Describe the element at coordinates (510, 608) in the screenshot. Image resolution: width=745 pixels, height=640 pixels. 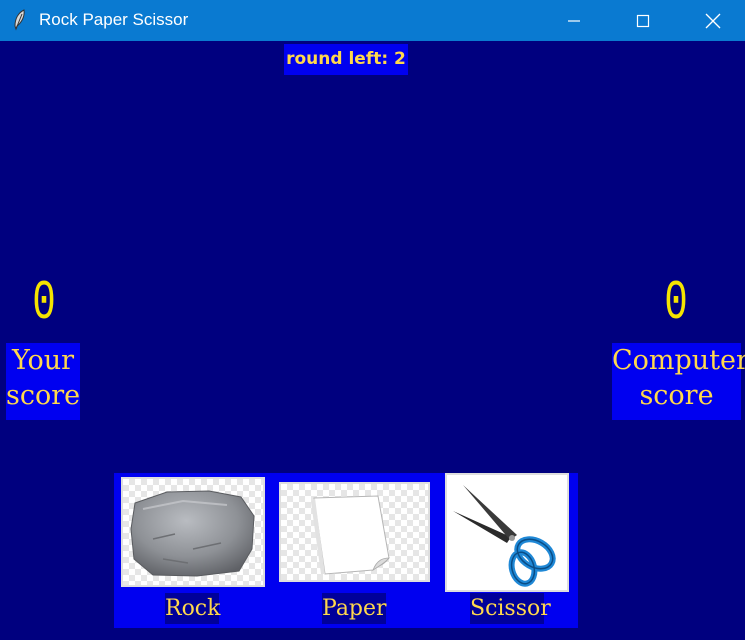
I see `scissor-label: Scissor` at that location.